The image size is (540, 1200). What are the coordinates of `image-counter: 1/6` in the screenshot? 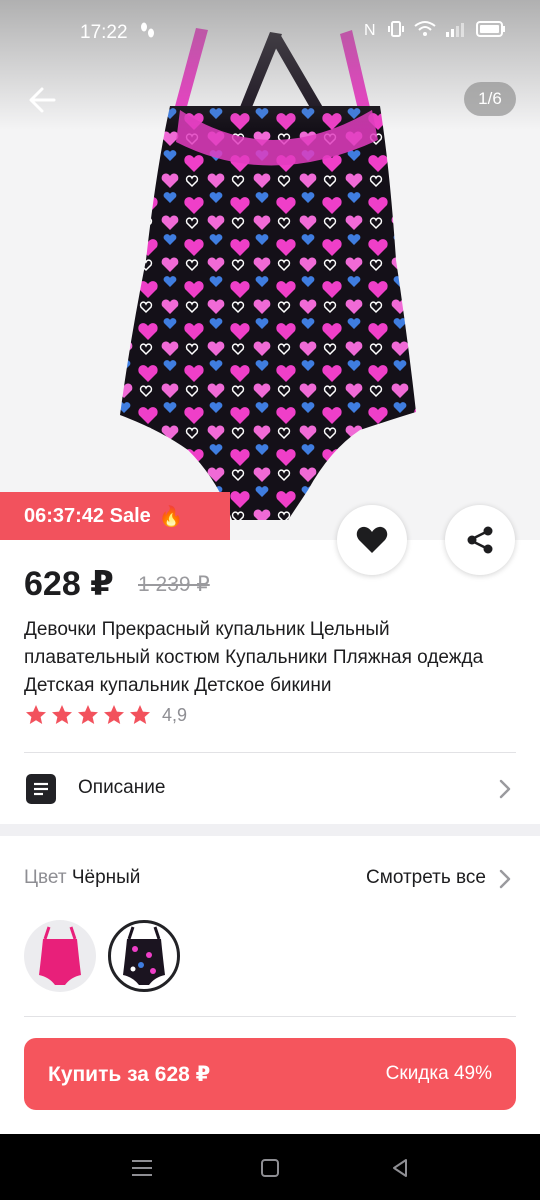 It's located at (490, 99).